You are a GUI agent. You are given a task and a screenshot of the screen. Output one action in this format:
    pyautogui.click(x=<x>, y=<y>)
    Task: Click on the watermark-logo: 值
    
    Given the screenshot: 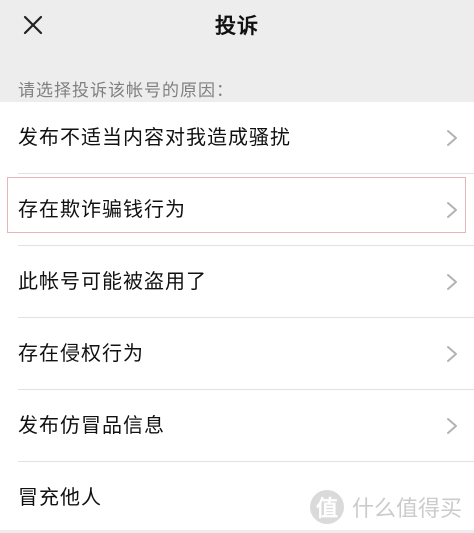 What is the action you would take?
    pyautogui.click(x=326, y=507)
    